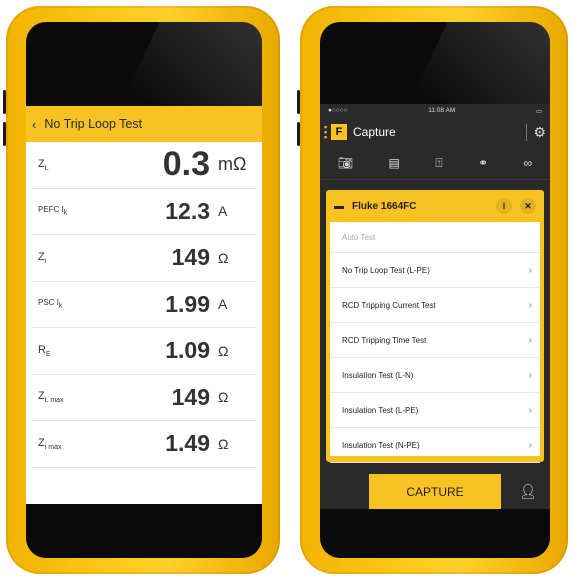  Describe the element at coordinates (384, 206) in the screenshot. I see `device-name: Fluke 1664FC` at that location.